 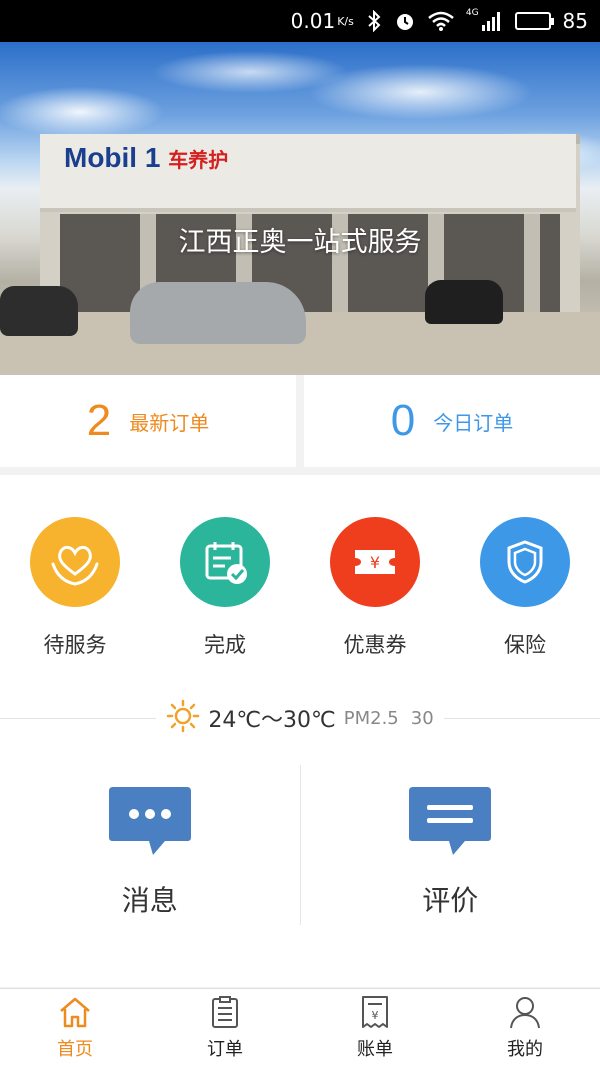 I want to click on new-orders-count: 2, so click(x=99, y=420).